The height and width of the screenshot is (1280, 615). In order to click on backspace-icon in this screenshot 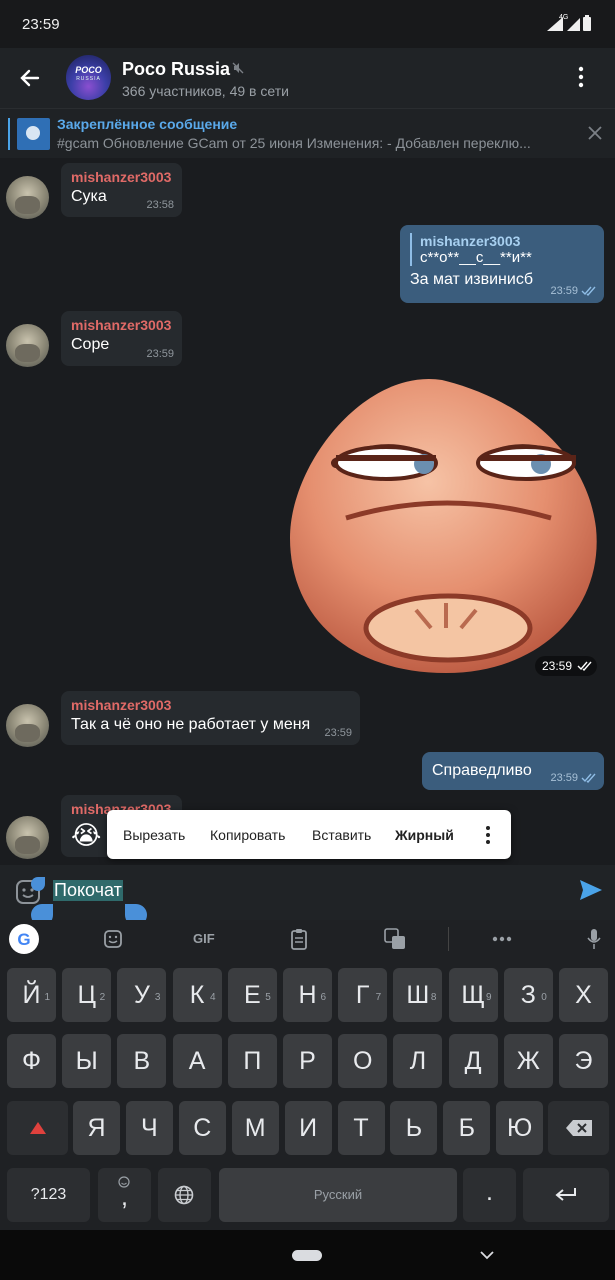, I will do `click(579, 1128)`.